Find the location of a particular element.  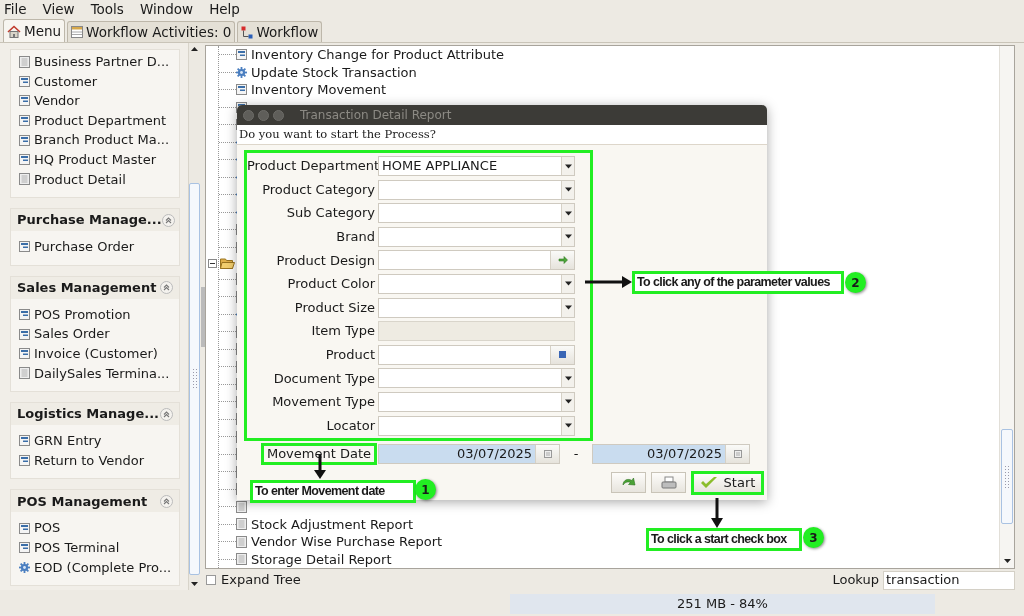

menu-item: View is located at coordinates (58, 10).